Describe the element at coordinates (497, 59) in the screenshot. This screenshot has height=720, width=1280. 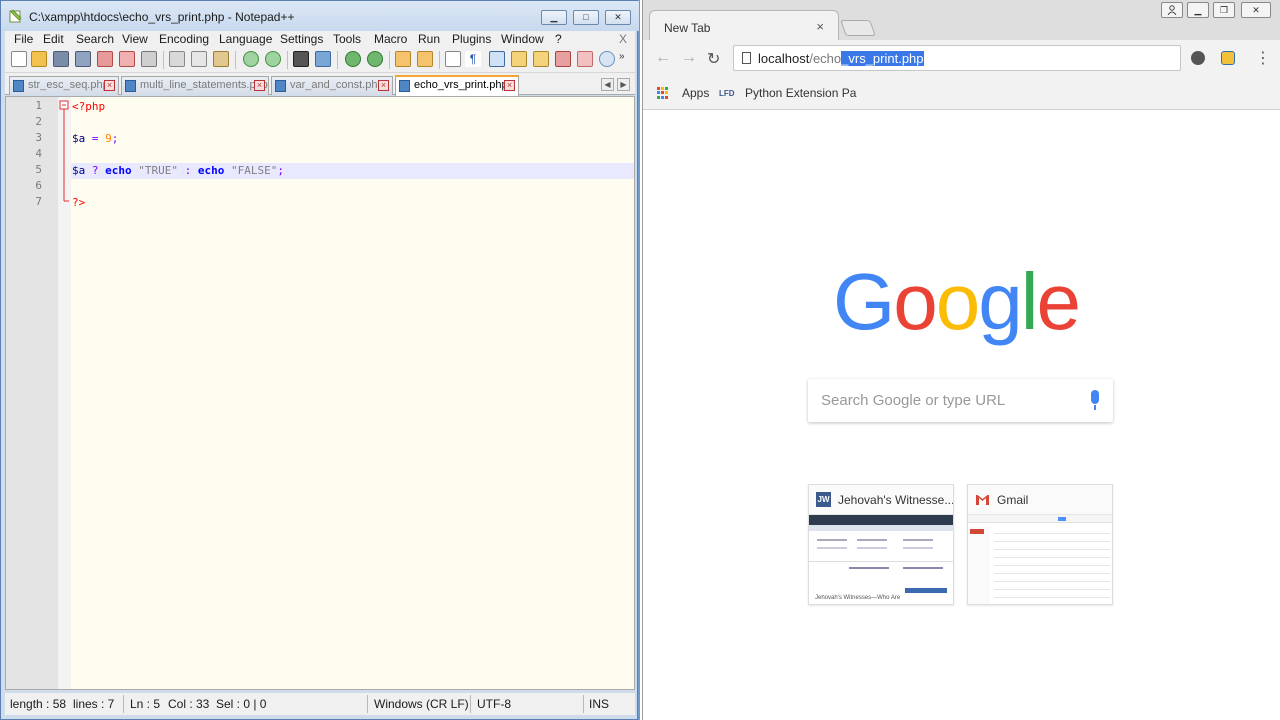
I see `indent-guide-icon` at that location.